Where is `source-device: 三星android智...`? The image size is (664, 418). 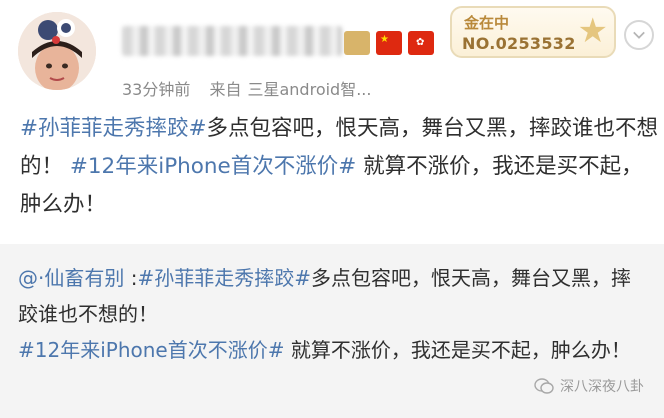 source-device: 三星android智... is located at coordinates (309, 89).